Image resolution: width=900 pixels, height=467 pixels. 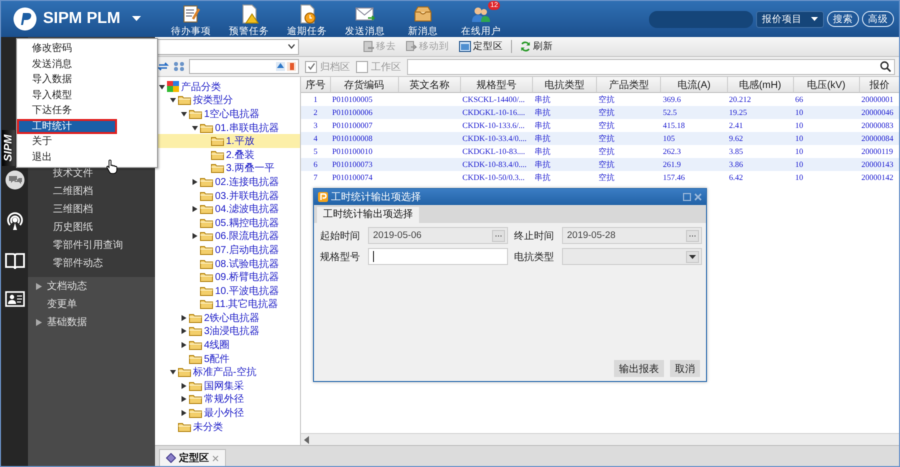 What do you see at coordinates (91, 210) in the screenshot?
I see `nav-item: 三维图档` at bounding box center [91, 210].